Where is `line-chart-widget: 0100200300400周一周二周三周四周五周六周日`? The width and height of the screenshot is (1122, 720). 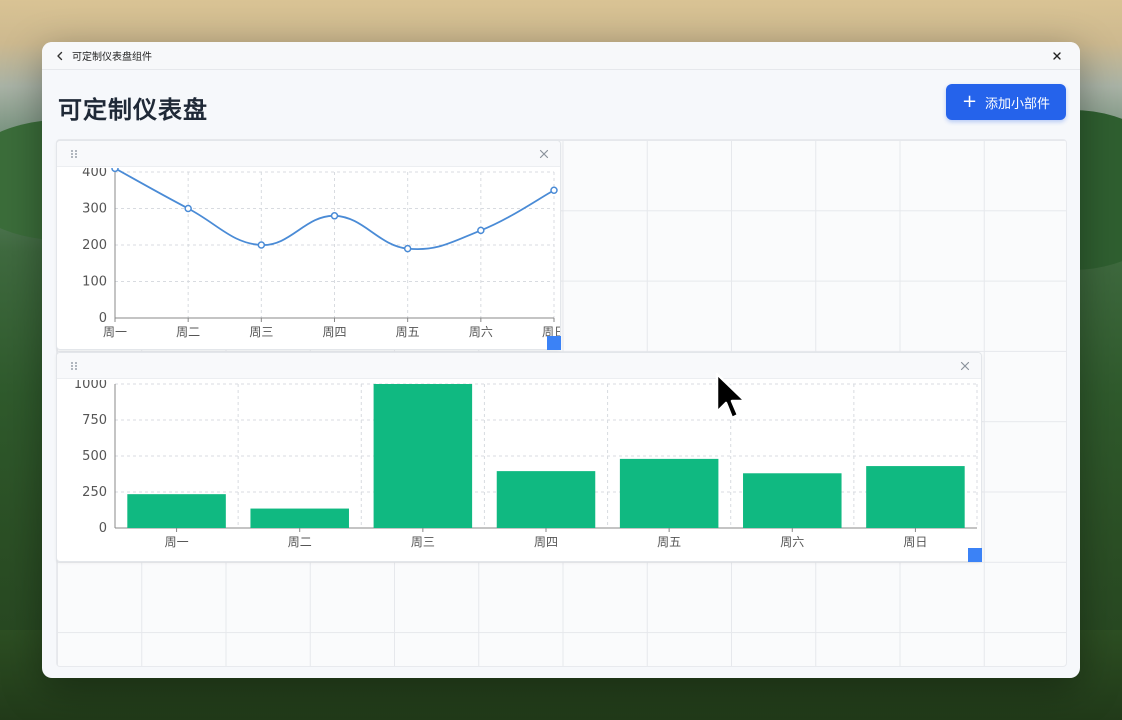 line-chart-widget: 0100200300400周一周二周三周四周五周六周日 is located at coordinates (308, 245).